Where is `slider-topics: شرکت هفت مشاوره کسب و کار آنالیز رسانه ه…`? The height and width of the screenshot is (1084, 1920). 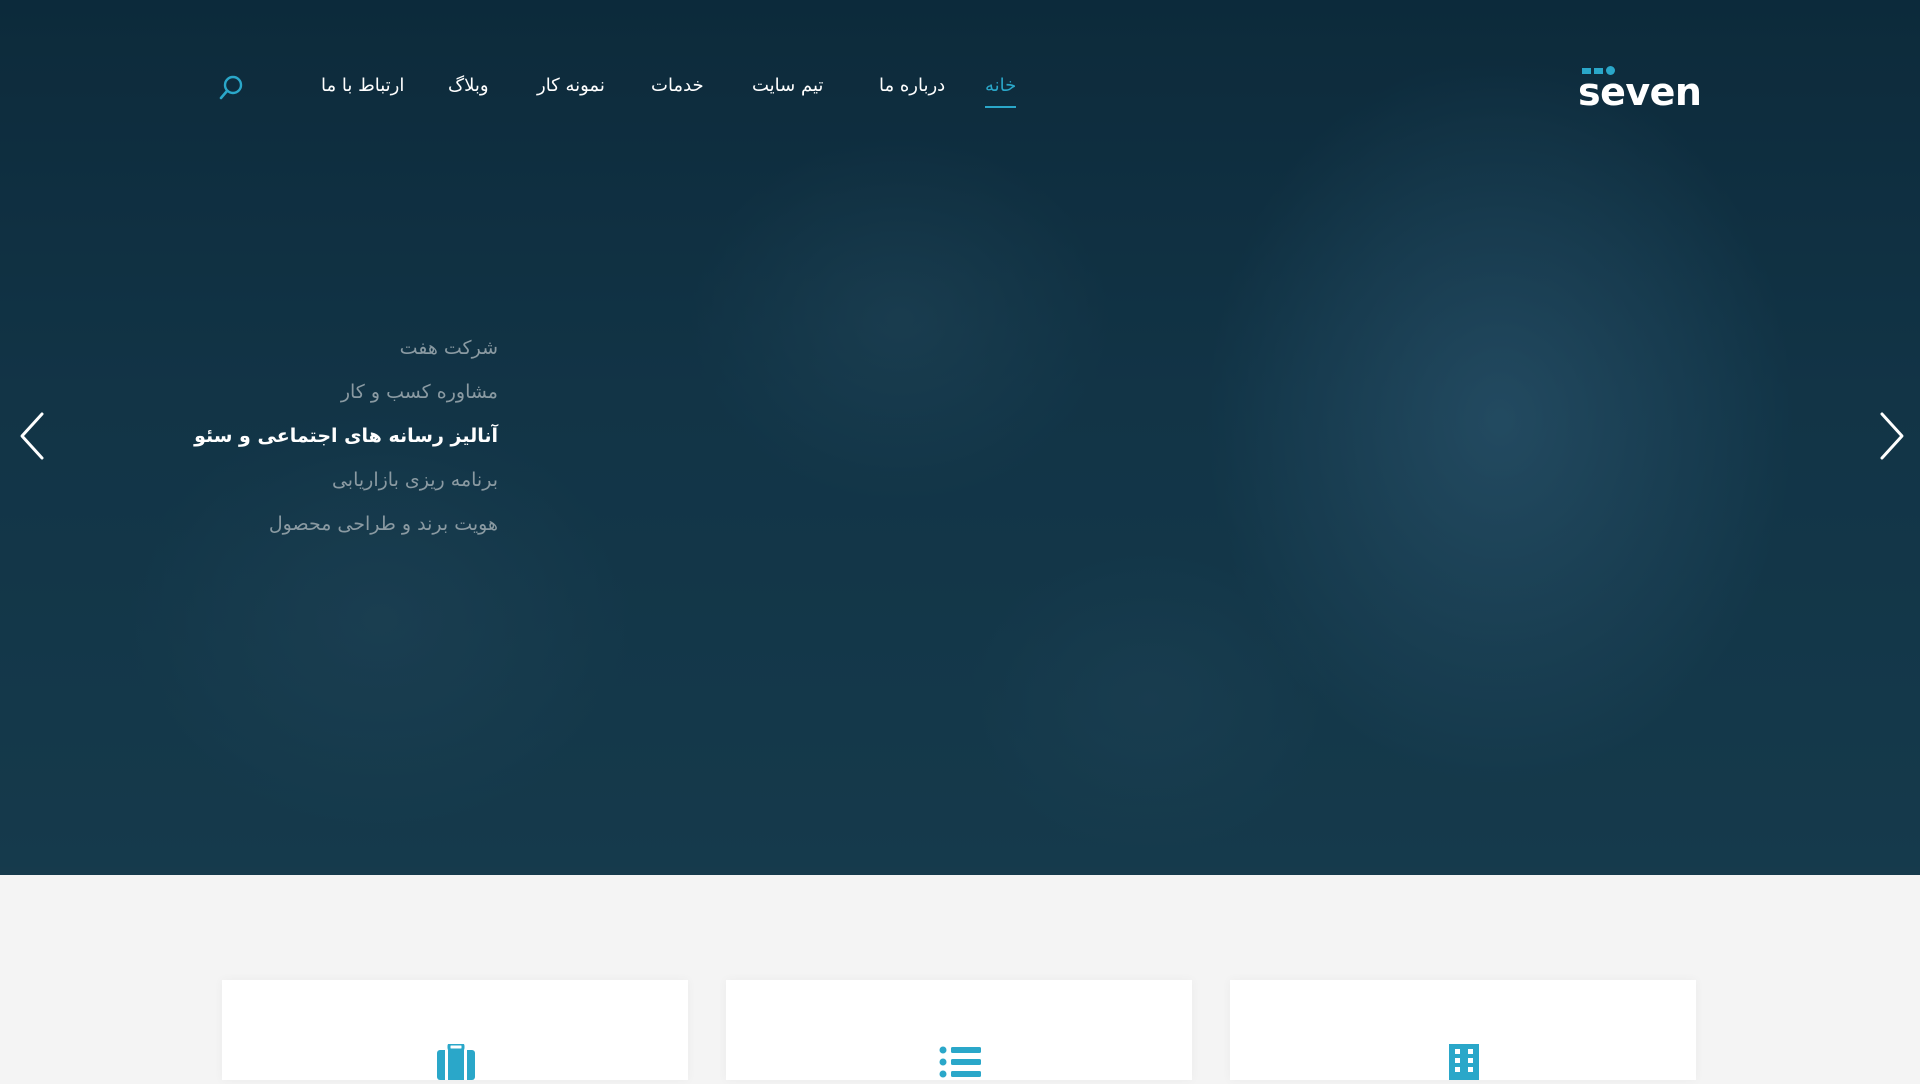
slider-topics: شرکت هفت مشاوره کسب و کار آنالیز رسانه ه… is located at coordinates (346, 436).